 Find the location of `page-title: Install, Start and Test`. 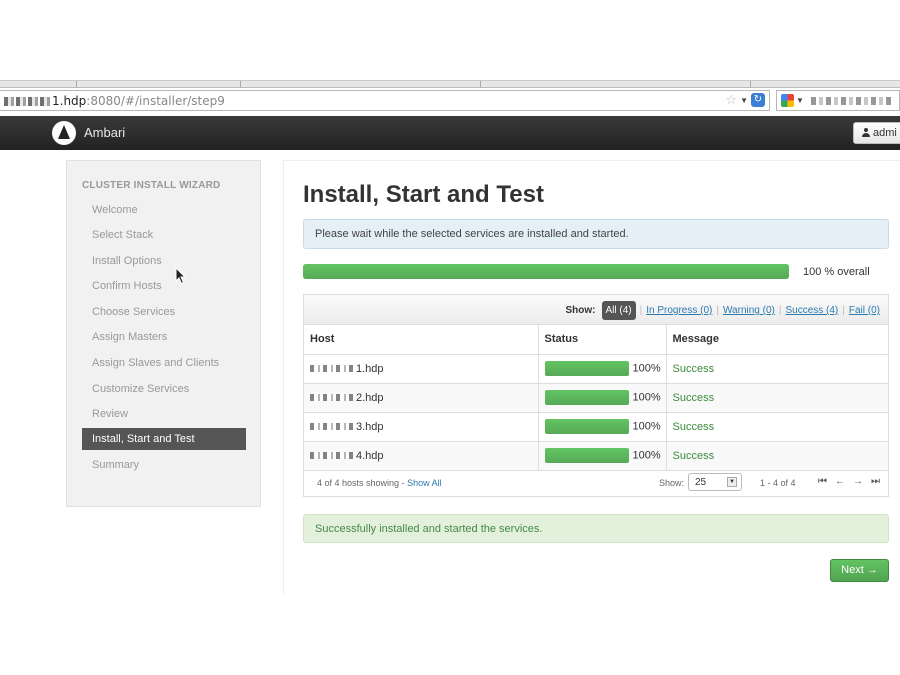

page-title: Install, Start and Test is located at coordinates (423, 194).